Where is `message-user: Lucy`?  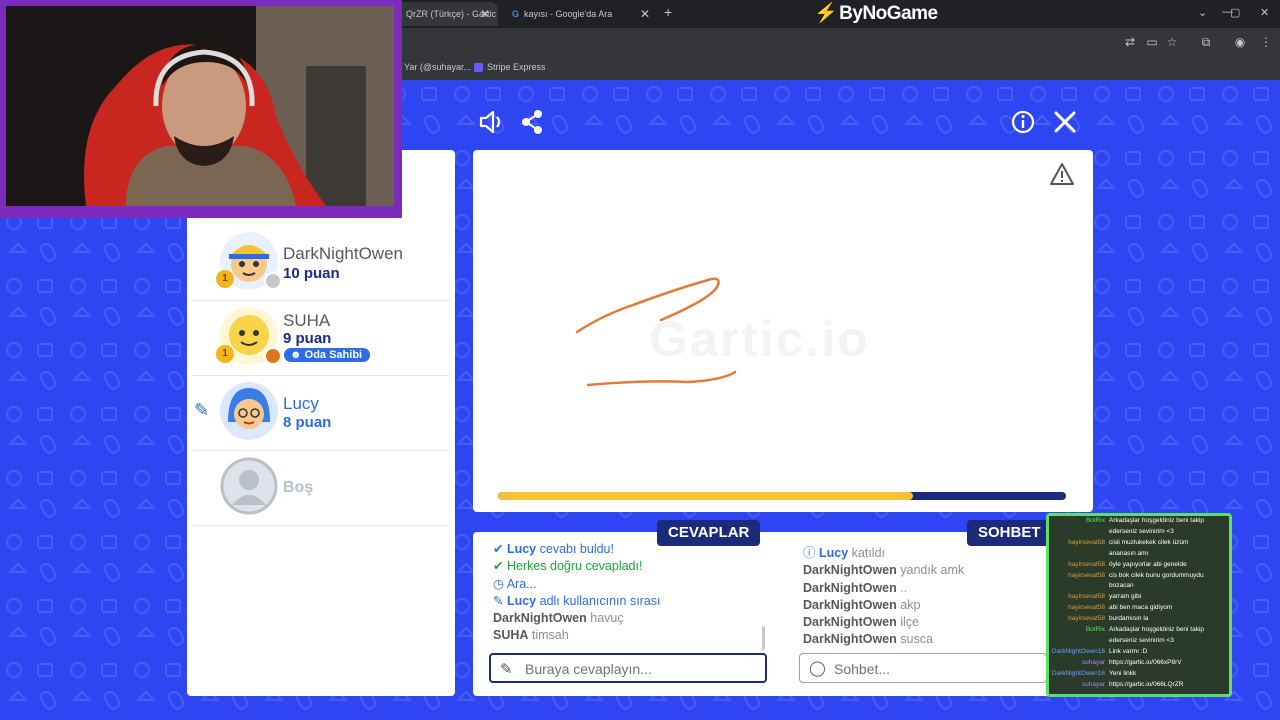
message-user: Lucy is located at coordinates (521, 549).